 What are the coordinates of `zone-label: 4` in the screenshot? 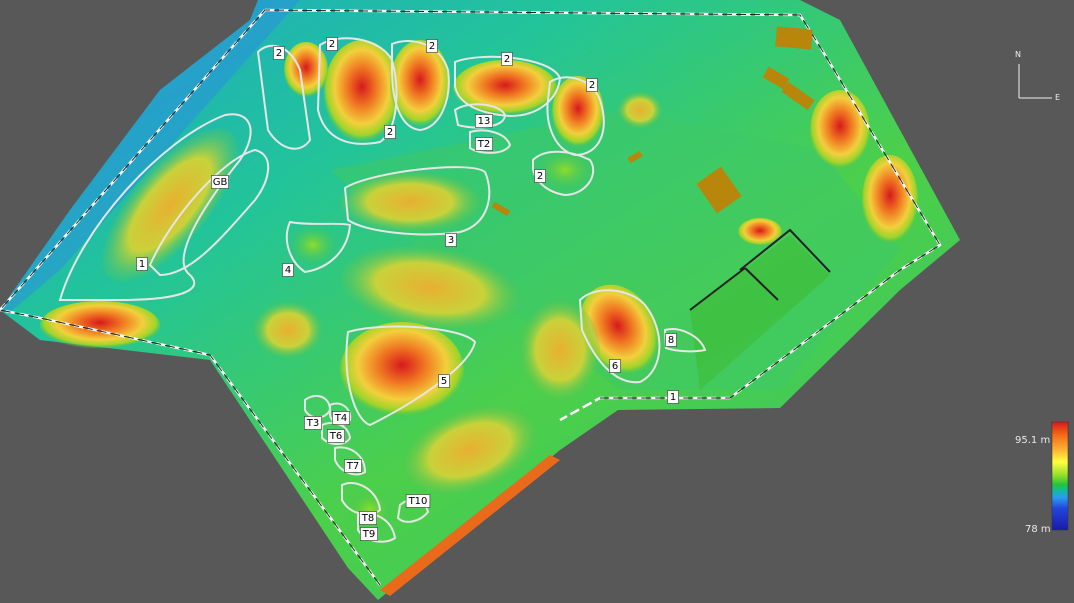 It's located at (288, 270).